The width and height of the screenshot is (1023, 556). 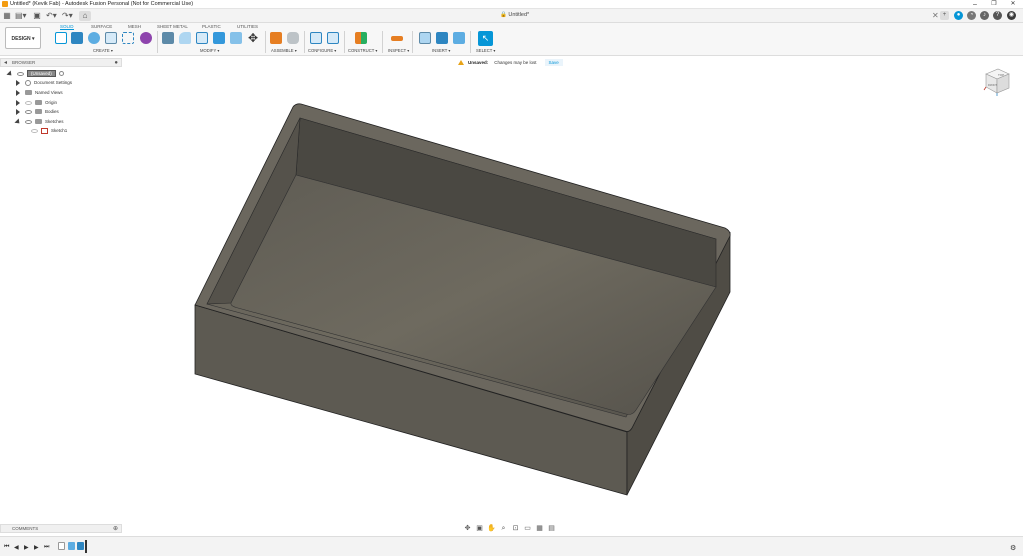 What do you see at coordinates (509, 528) in the screenshot?
I see `navigation-bar: ✥ ▣ ✋ ⌕ ⊡ ▭ ▦ ▤` at bounding box center [509, 528].